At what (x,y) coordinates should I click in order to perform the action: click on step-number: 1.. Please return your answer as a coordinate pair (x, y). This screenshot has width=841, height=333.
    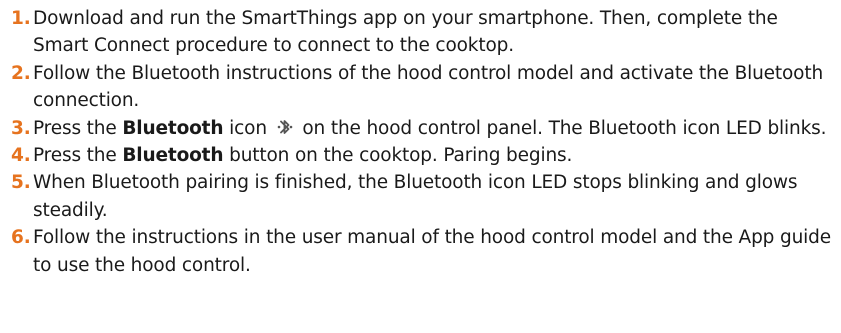
    Looking at the image, I should click on (21, 18).